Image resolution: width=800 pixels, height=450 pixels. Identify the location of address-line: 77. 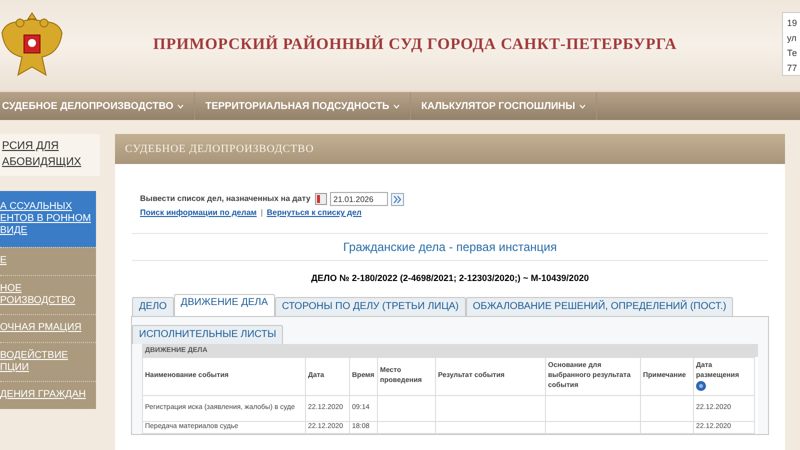
(792, 68).